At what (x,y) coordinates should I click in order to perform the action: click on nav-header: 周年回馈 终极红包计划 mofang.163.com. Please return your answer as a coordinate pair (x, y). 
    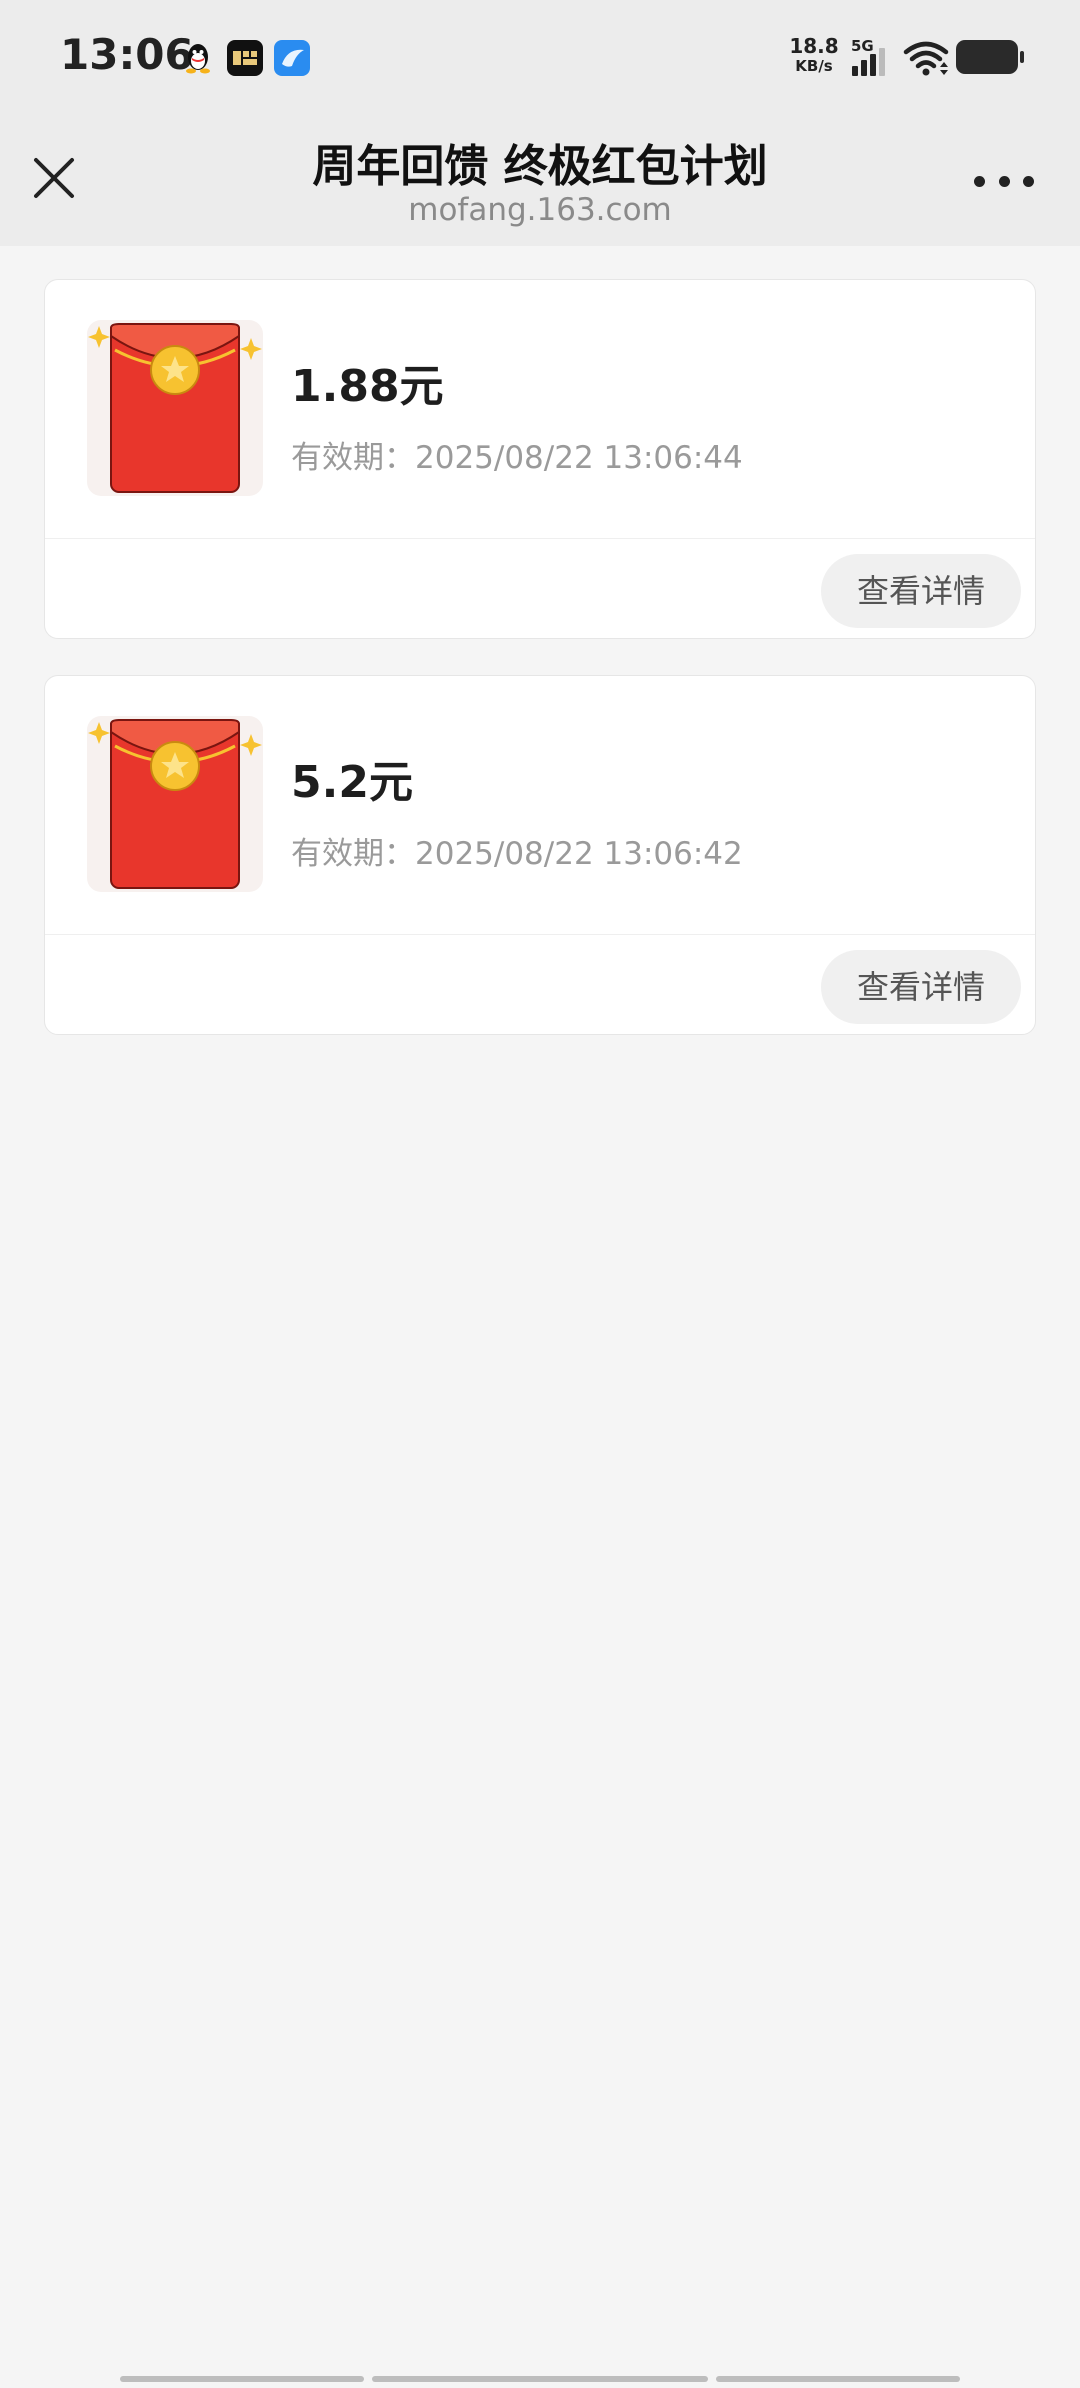
    Looking at the image, I should click on (540, 182).